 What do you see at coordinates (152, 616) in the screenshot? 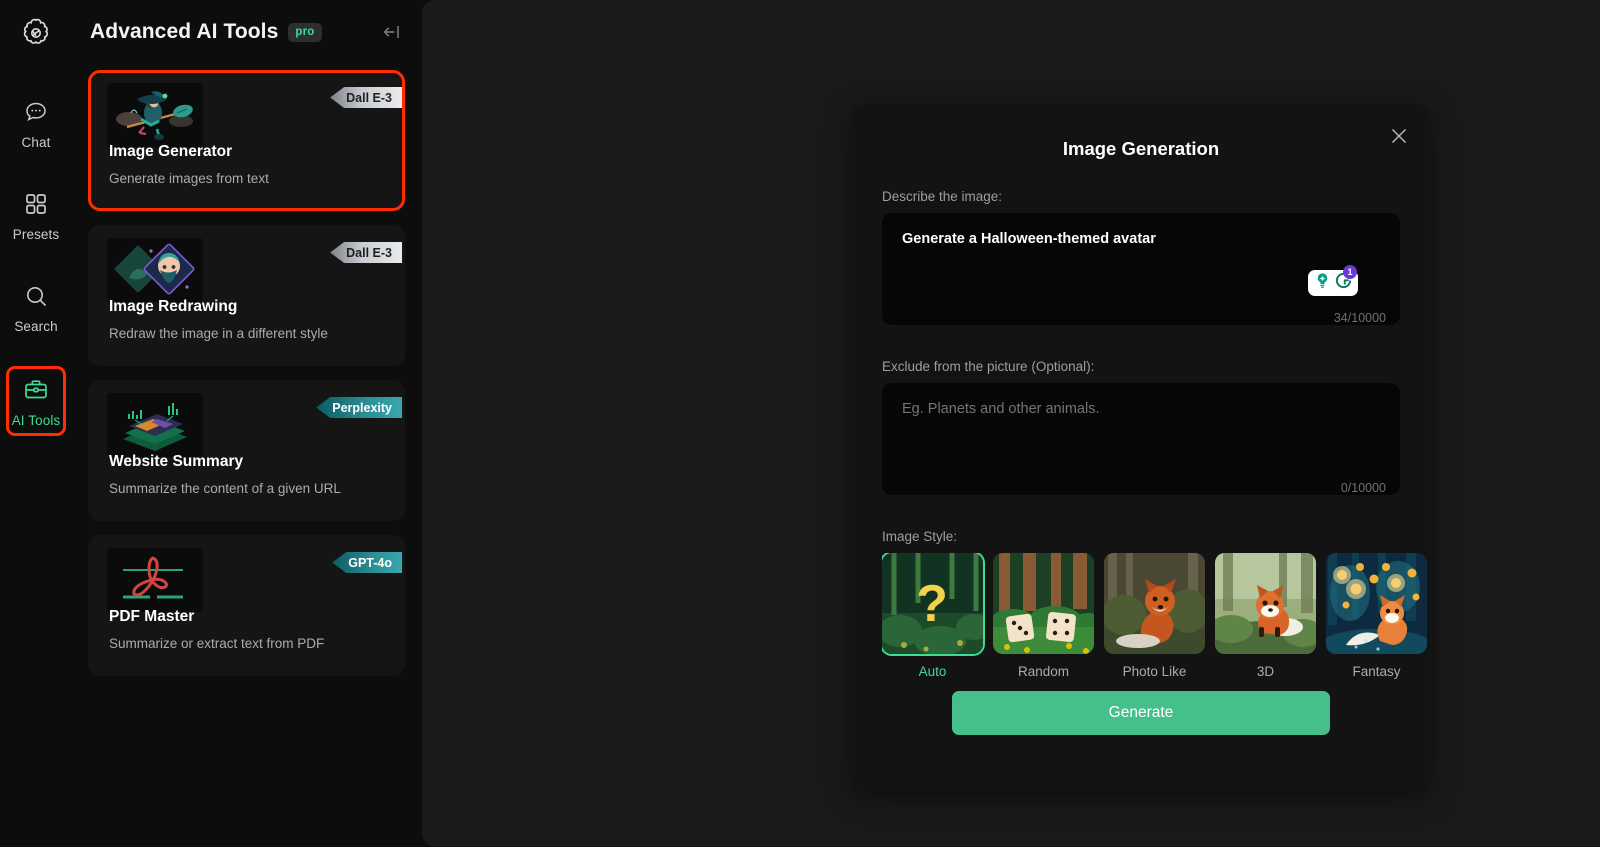
I see `tool-card-title: PDF Master` at bounding box center [152, 616].